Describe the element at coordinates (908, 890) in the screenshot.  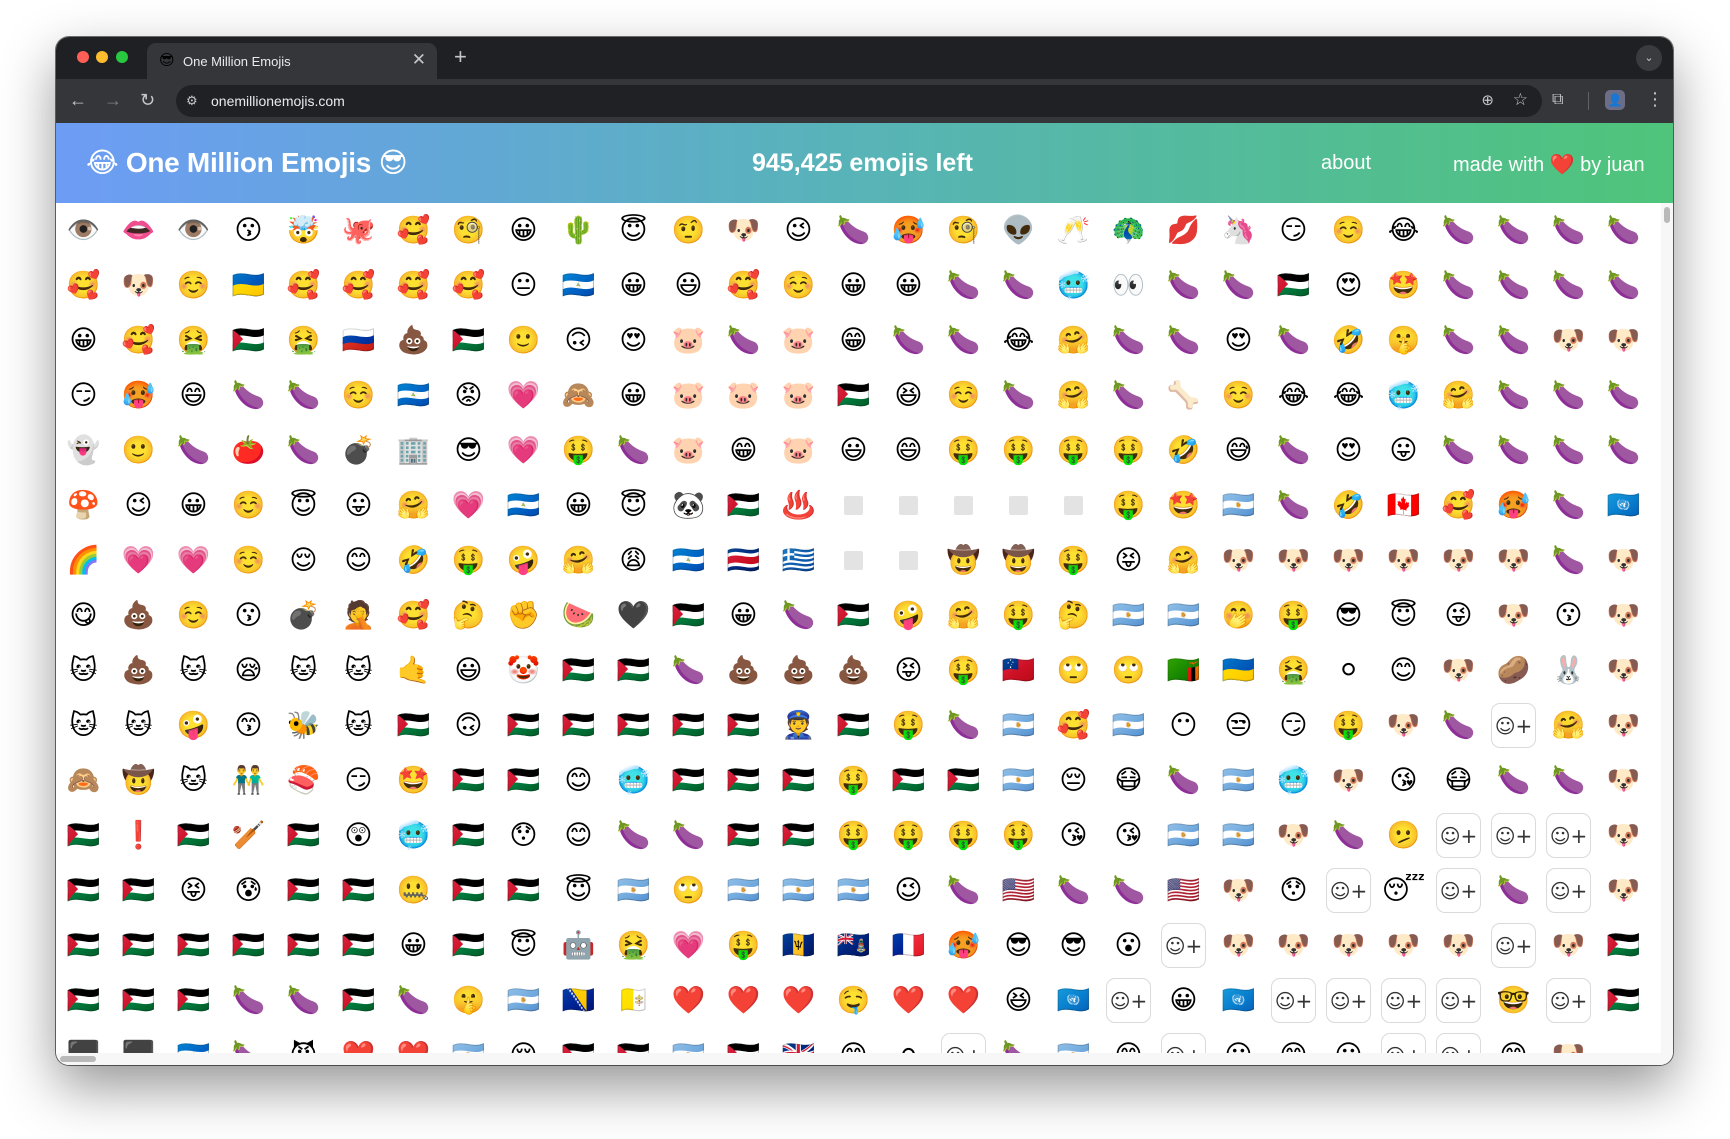
I see `emoji-cell: 😉` at that location.